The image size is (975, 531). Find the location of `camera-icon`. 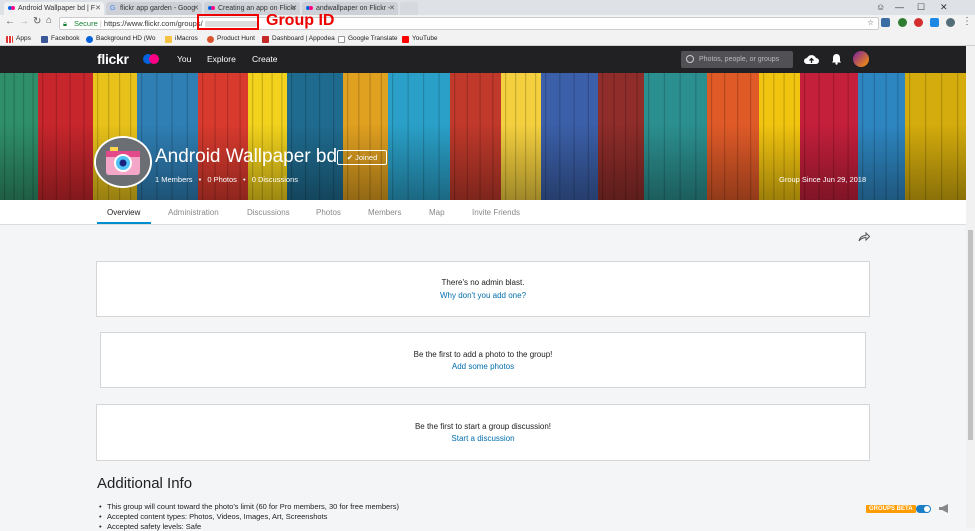

camera-icon is located at coordinates (123, 162).